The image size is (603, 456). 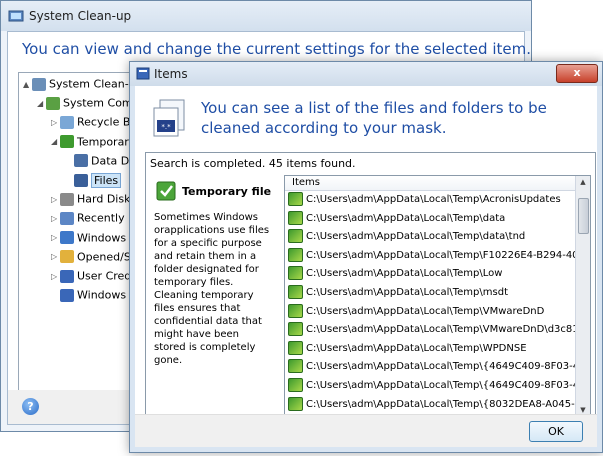 What do you see at coordinates (556, 431) in the screenshot?
I see `ok-button: OK` at bounding box center [556, 431].